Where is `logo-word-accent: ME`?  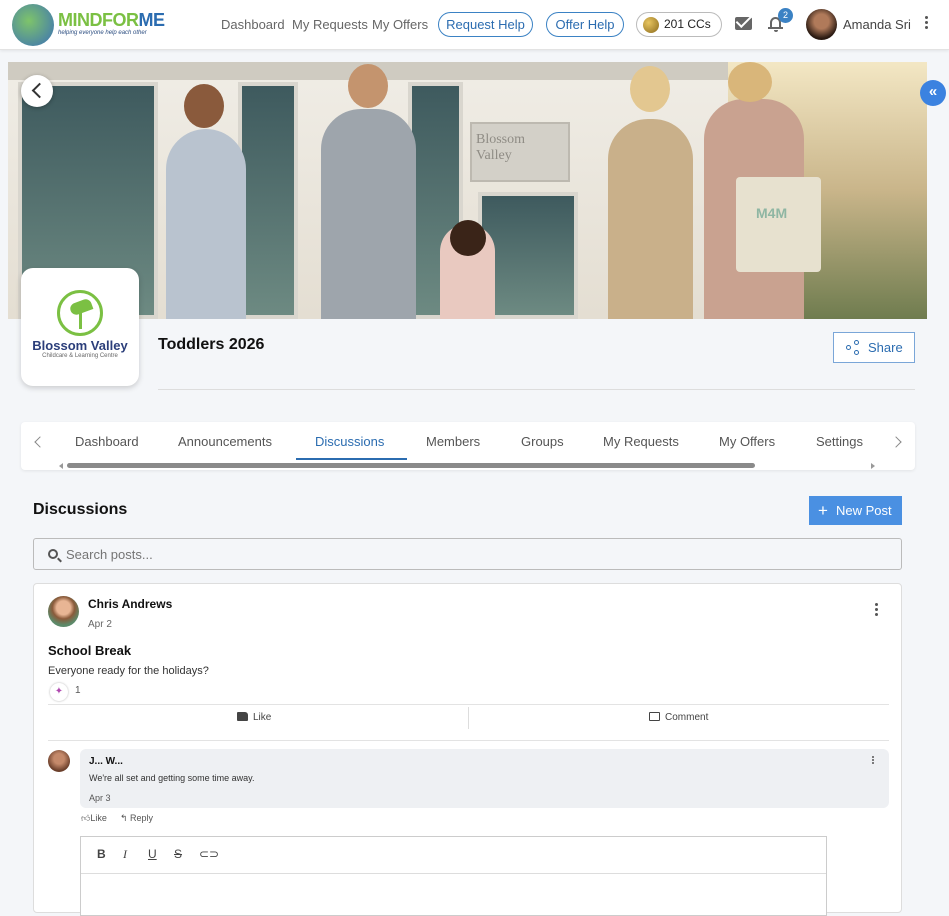
logo-word-accent: ME is located at coordinates (152, 20).